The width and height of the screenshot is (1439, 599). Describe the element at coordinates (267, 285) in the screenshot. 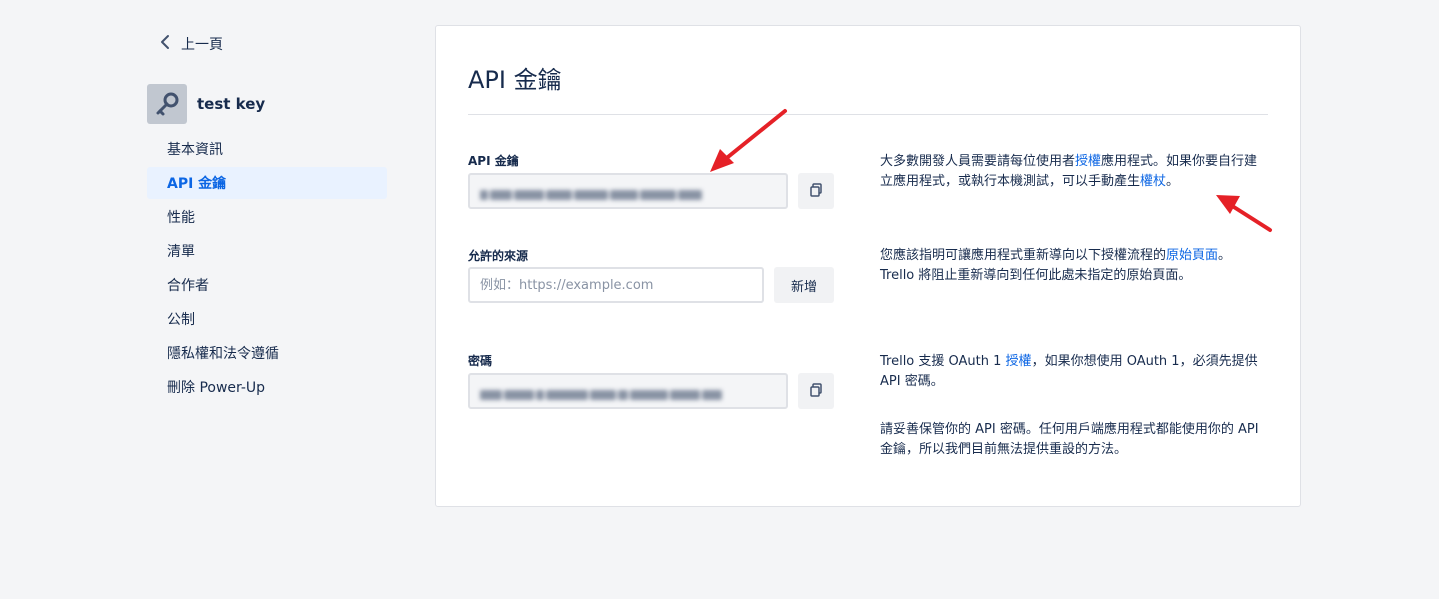

I see `sidebar-item-collaborators: 合作者` at that location.